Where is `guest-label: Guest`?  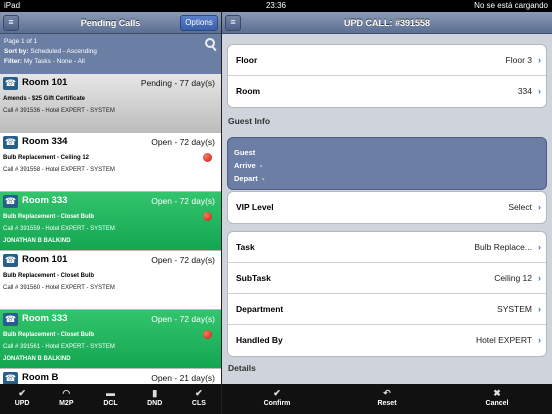
guest-label: Guest is located at coordinates (245, 152).